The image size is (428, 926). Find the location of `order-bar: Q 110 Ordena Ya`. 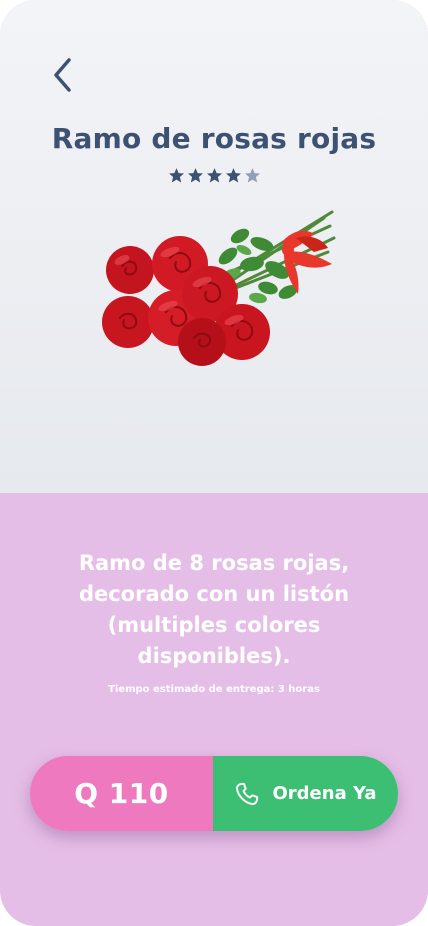

order-bar: Q 110 Ordena Ya is located at coordinates (214, 793).